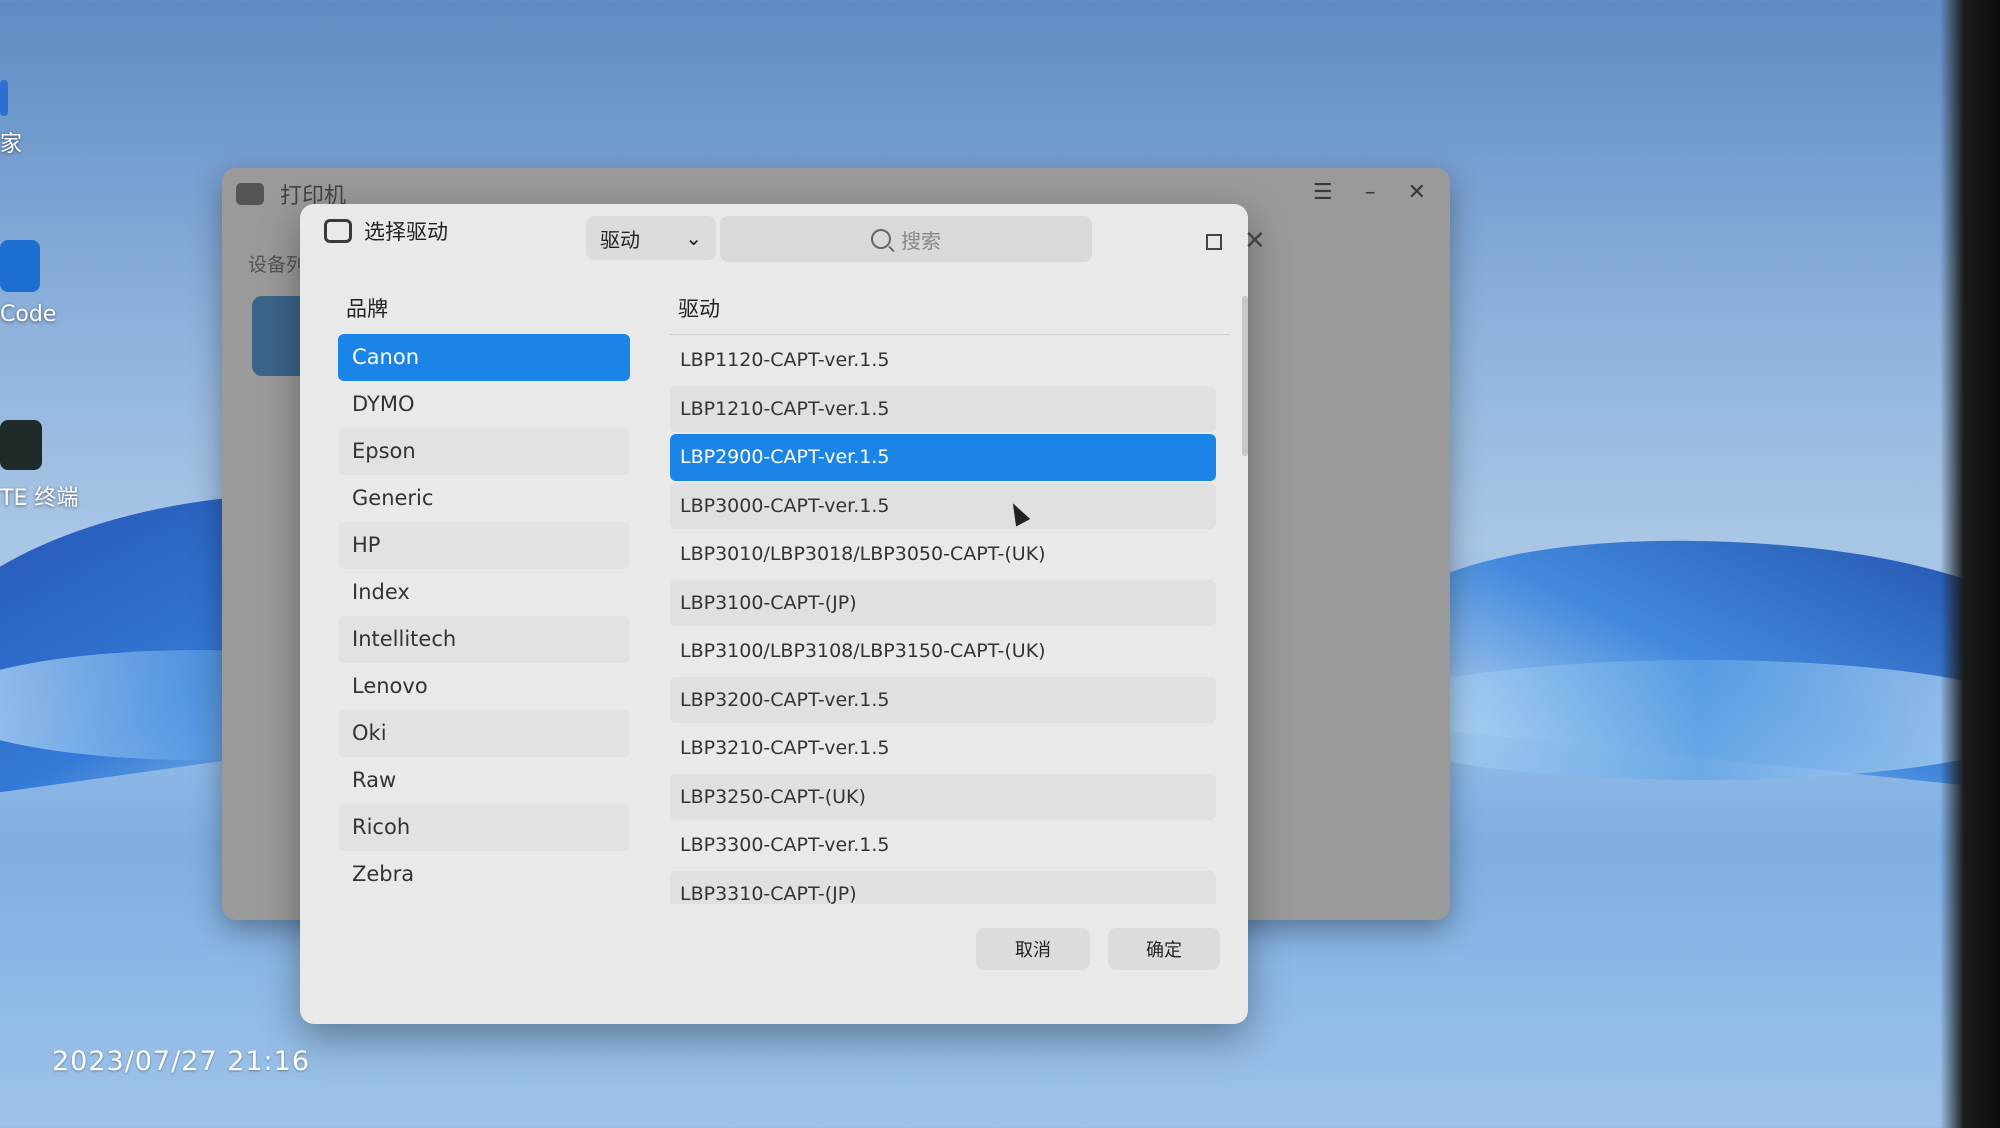  What do you see at coordinates (950, 309) in the screenshot?
I see `driver-list-header: 驱动` at bounding box center [950, 309].